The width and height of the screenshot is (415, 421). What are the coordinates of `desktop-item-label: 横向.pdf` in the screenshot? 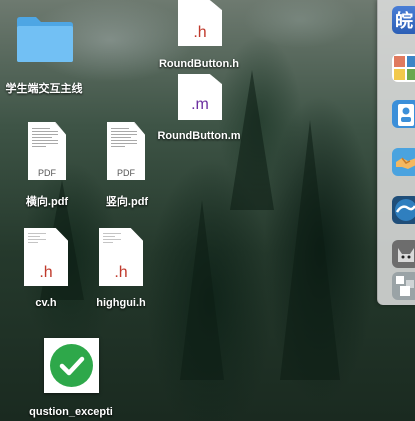 It's located at (47, 202).